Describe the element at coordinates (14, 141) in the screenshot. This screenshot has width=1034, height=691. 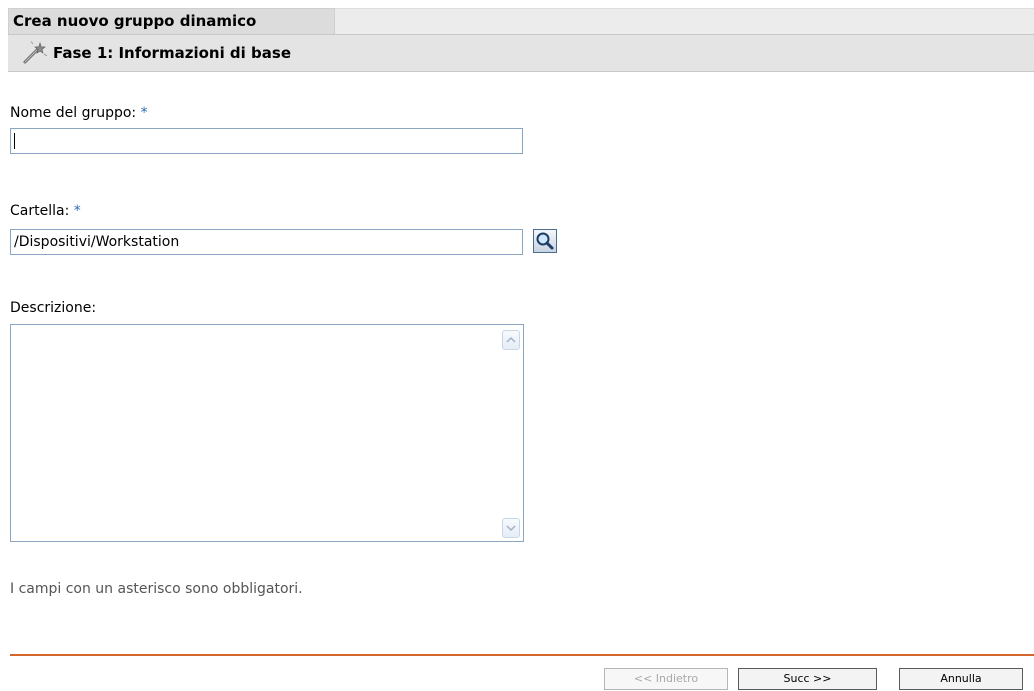
I see `text-cursor` at that location.